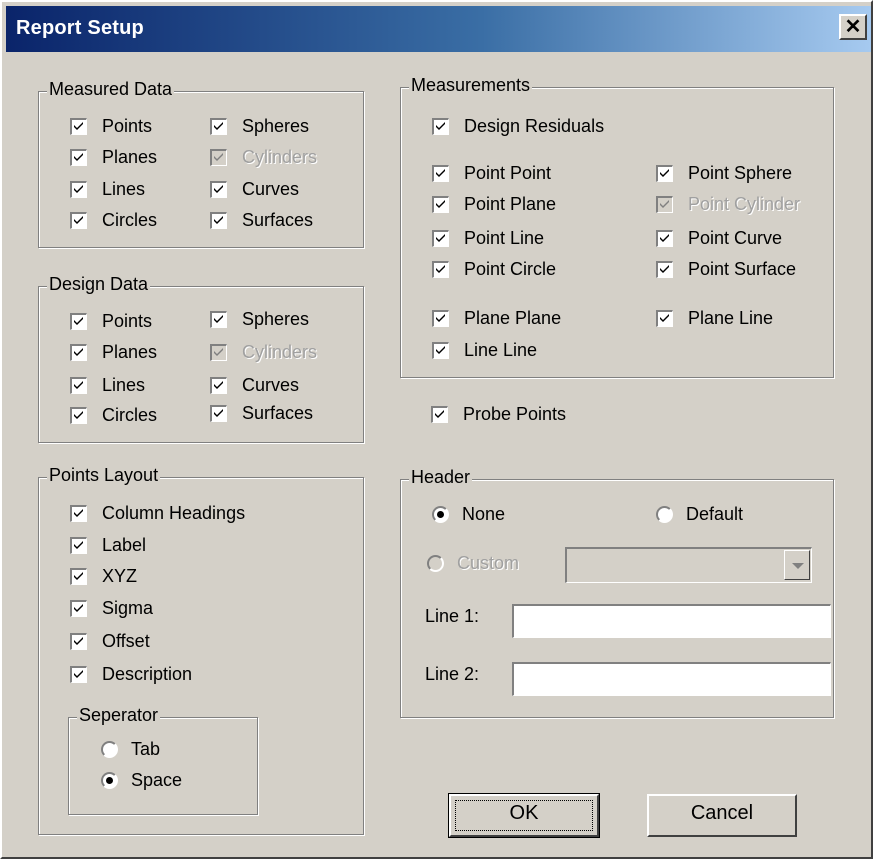 This screenshot has height=859, width=873. Describe the element at coordinates (518, 126) in the screenshot. I see `design-residuals-checkbox: Design Residuals` at that location.